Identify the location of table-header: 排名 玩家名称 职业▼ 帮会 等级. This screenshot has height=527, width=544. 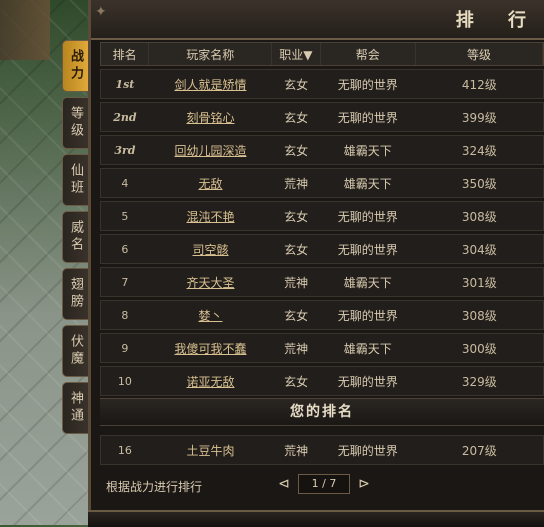
(322, 54).